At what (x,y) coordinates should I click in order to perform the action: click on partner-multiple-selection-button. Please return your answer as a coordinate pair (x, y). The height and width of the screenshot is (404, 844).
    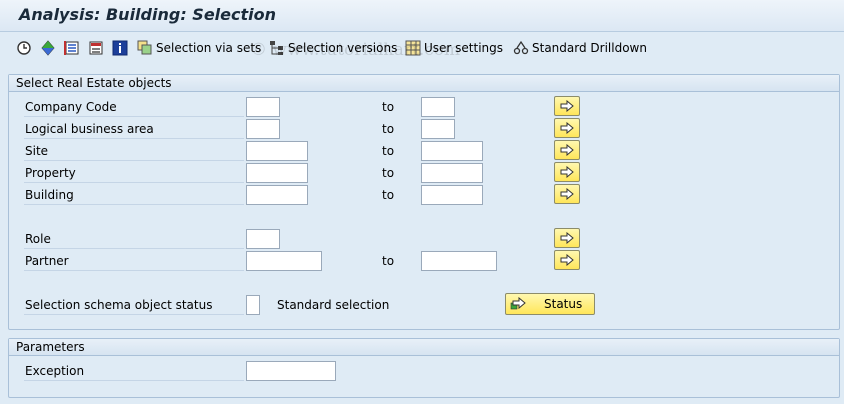
    Looking at the image, I should click on (567, 260).